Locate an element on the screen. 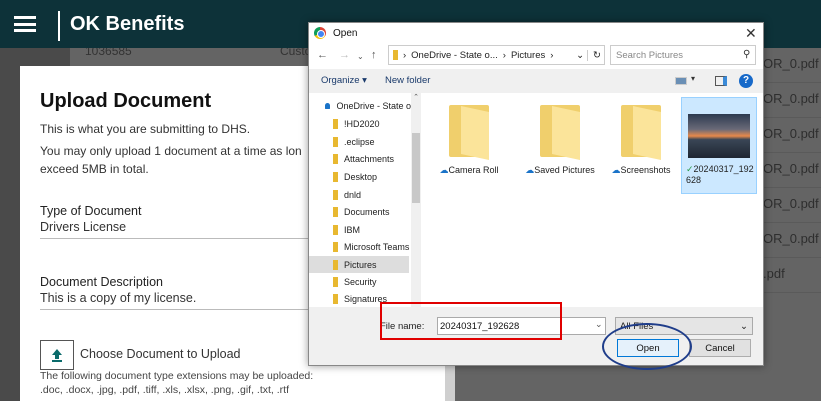  nav-item: !HD2020 is located at coordinates (376, 123).